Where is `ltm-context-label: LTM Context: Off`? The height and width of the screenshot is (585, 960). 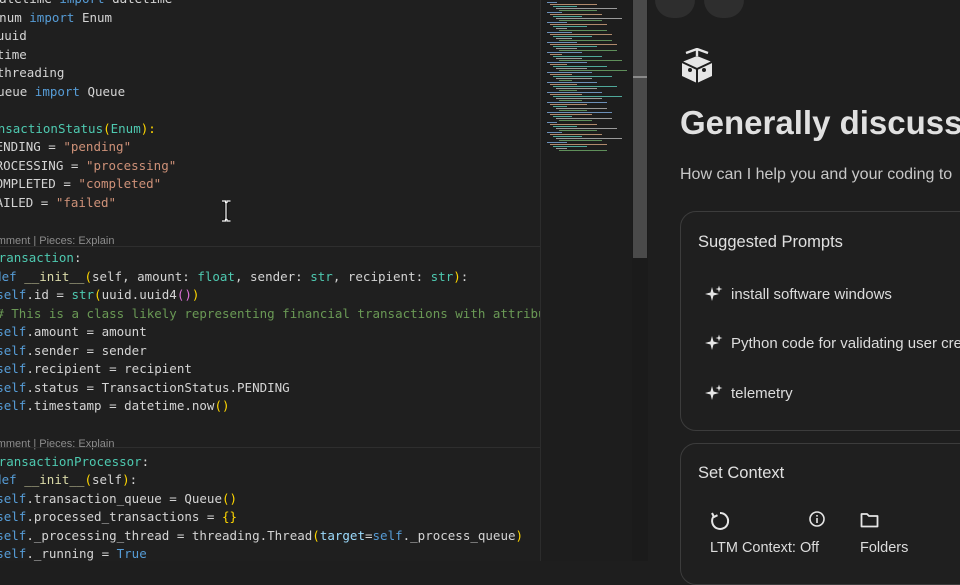 ltm-context-label: LTM Context: Off is located at coordinates (764, 548).